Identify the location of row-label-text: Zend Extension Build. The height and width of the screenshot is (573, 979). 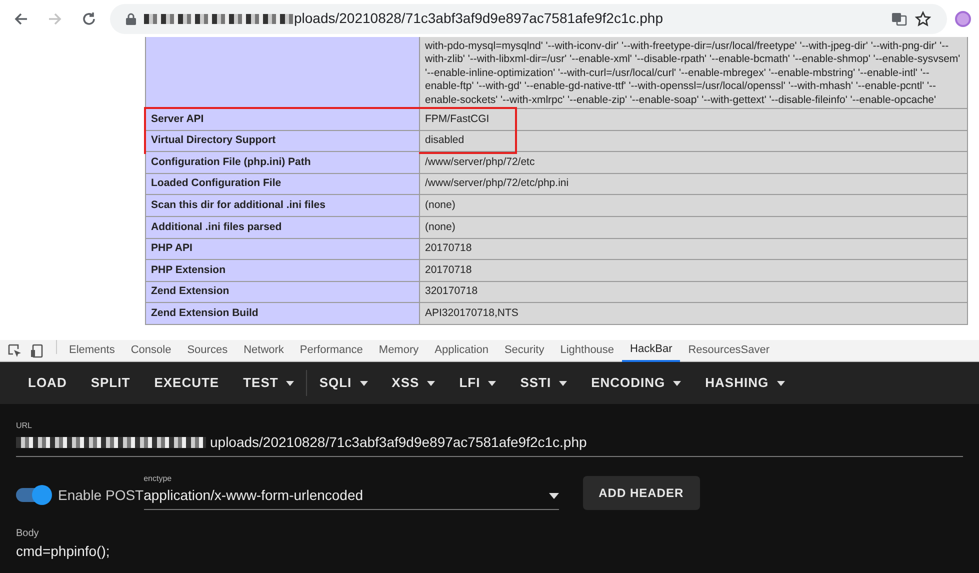
(204, 312).